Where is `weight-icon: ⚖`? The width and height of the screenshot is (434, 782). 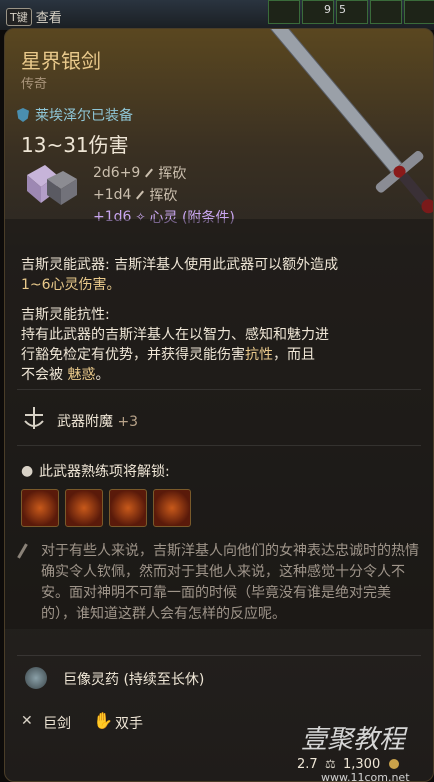
weight-icon: ⚖ is located at coordinates (330, 764).